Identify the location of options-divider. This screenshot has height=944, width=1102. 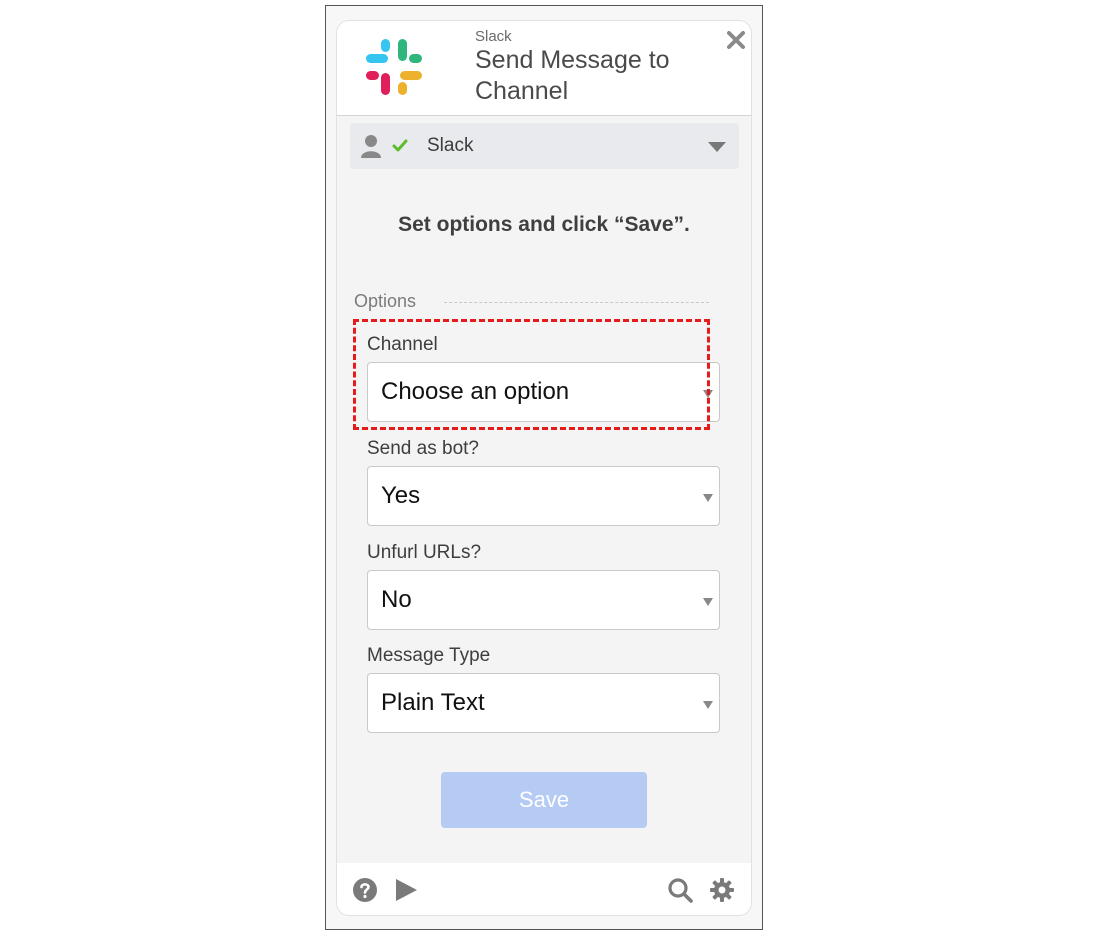
(576, 302).